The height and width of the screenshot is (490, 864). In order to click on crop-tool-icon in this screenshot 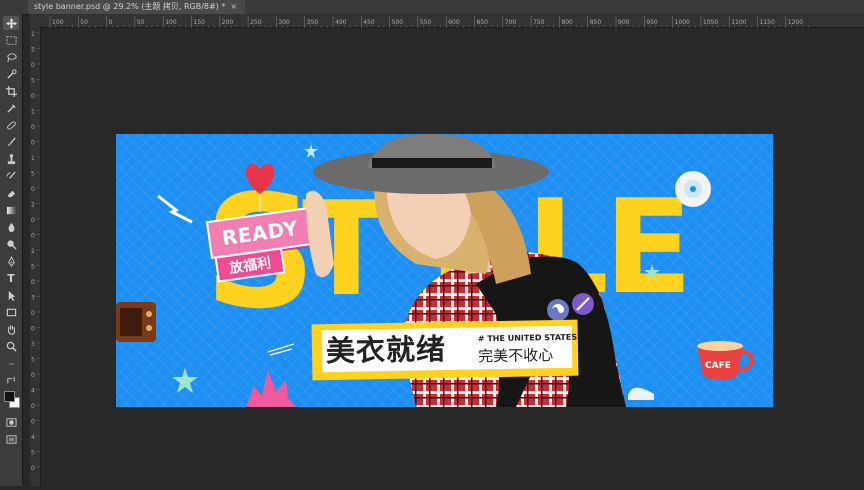, I will do `click(11, 91)`.